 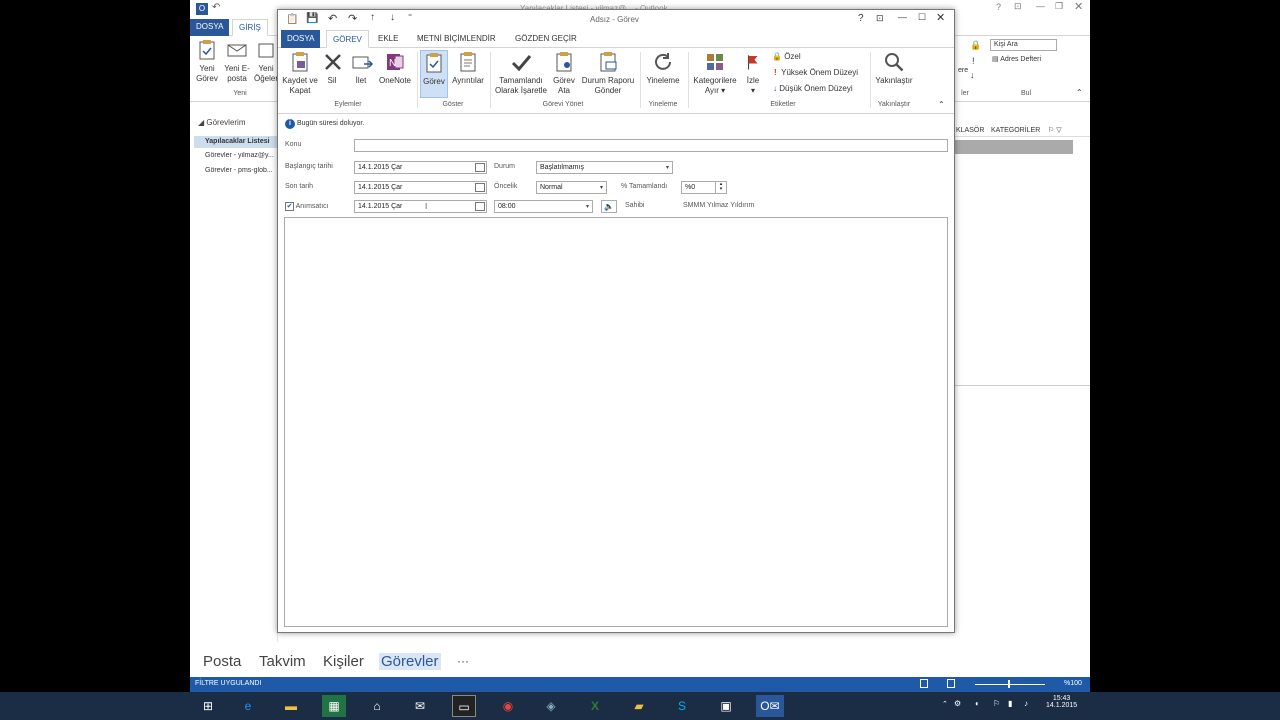 I want to click on forward-button: İlet, so click(x=362, y=68).